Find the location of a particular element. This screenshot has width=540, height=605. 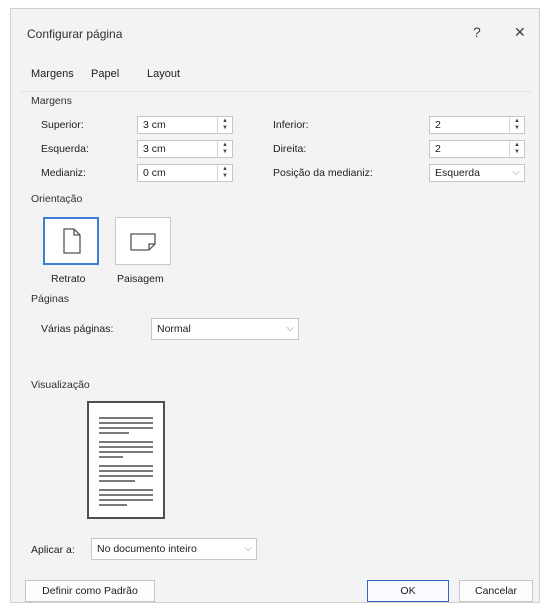

medianiz-label: Medianiz: is located at coordinates (63, 173).